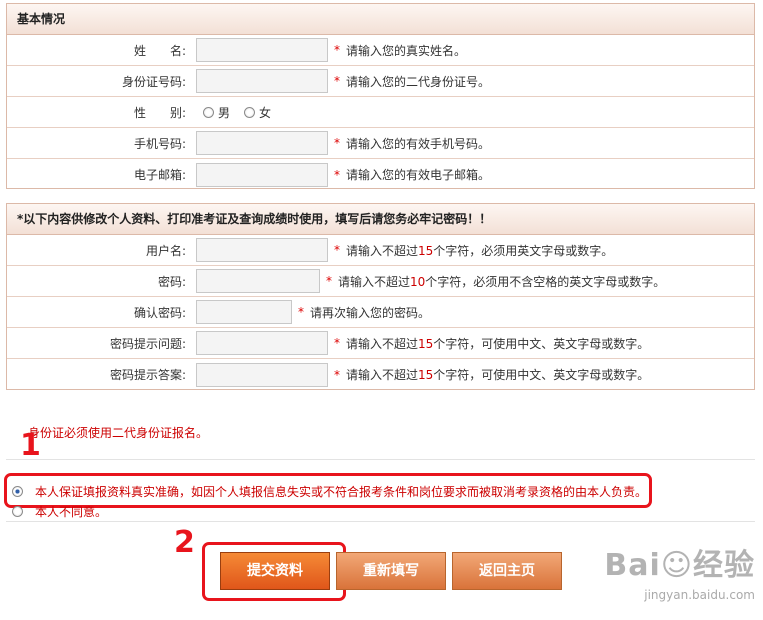 This screenshot has height=620, width=763. What do you see at coordinates (159, 175) in the screenshot?
I see `email-label: 电子邮箱:` at bounding box center [159, 175].